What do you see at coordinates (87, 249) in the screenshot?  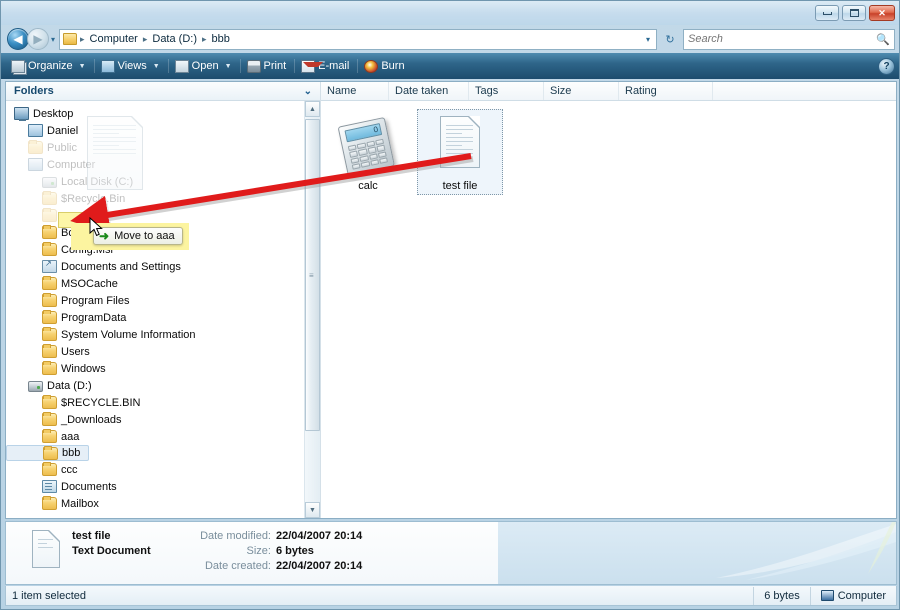 I see `tree-item-label: Config.Msi` at bounding box center [87, 249].